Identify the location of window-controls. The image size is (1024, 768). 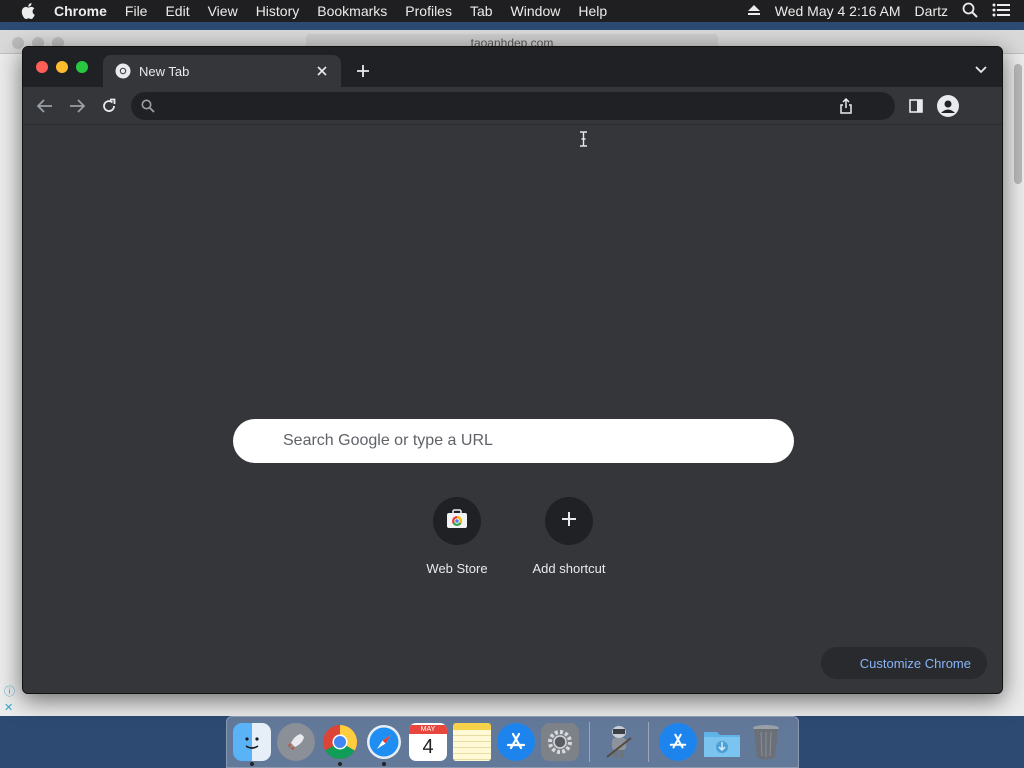
(62, 67).